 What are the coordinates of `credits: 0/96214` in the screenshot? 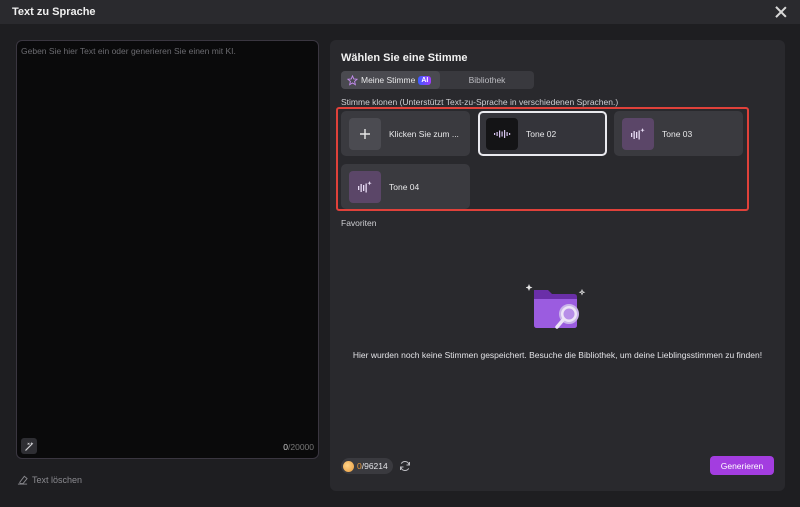 It's located at (376, 466).